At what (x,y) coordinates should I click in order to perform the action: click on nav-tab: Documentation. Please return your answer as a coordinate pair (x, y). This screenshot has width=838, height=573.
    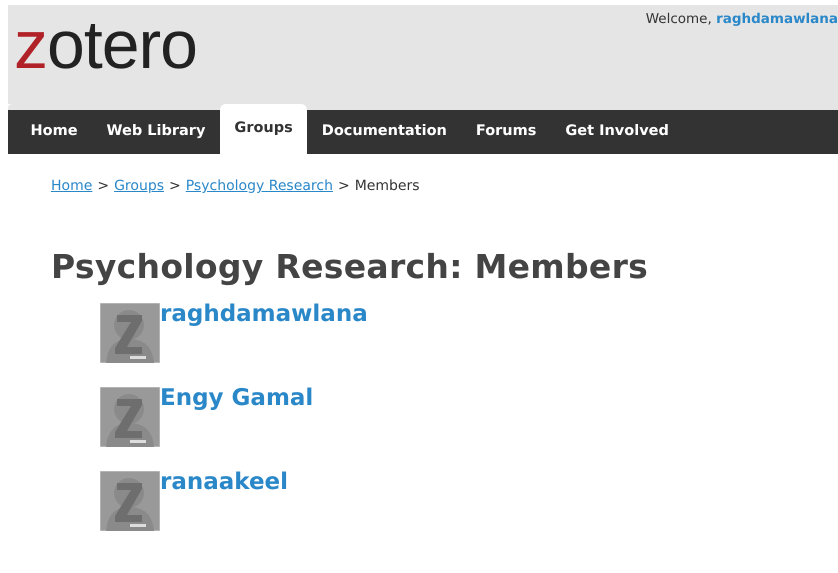
    Looking at the image, I should click on (384, 132).